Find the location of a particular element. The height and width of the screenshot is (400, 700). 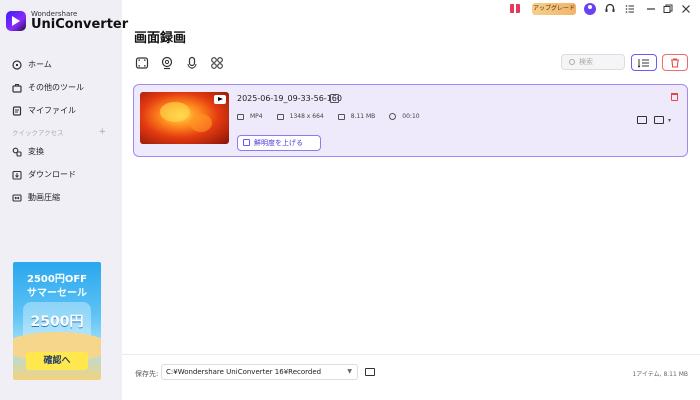

search-icon is located at coordinates (572, 62).